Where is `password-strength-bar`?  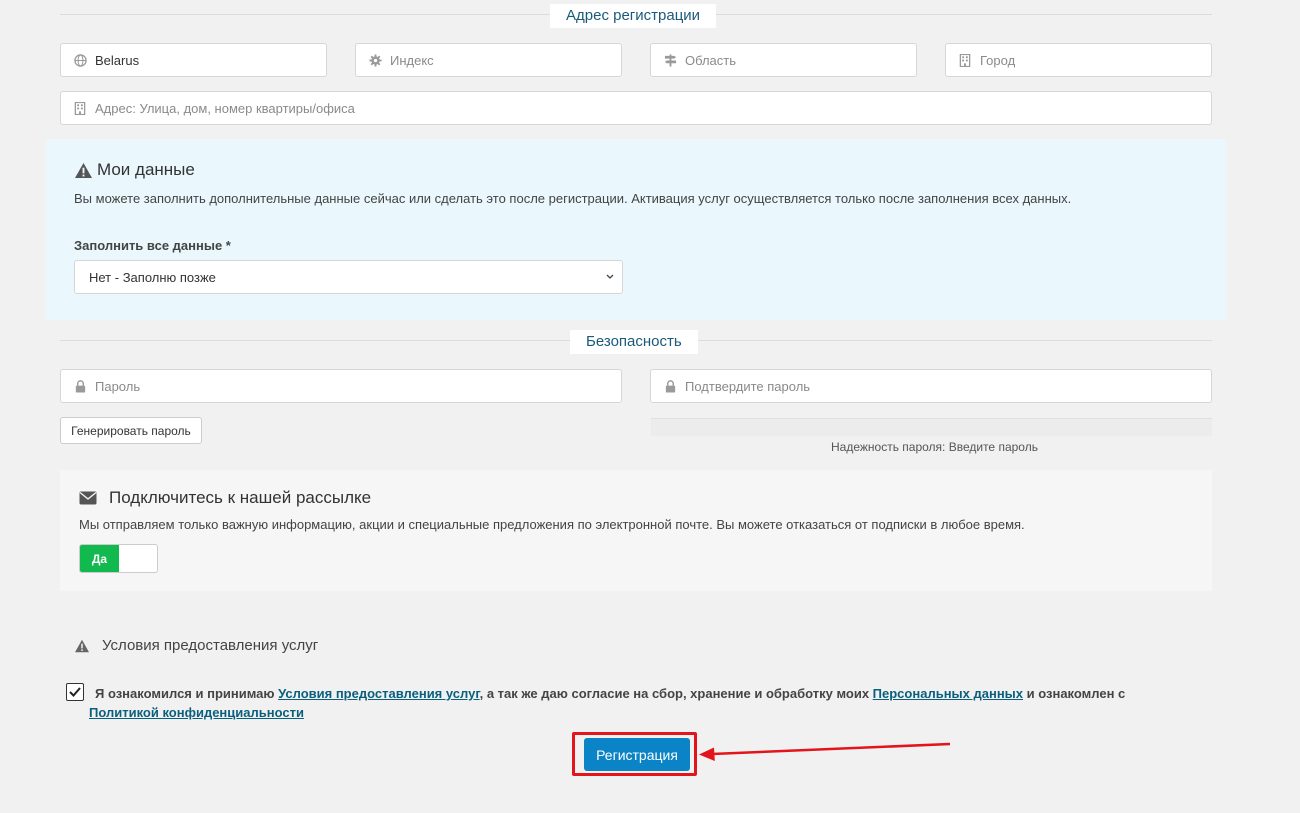
password-strength-bar is located at coordinates (931, 427).